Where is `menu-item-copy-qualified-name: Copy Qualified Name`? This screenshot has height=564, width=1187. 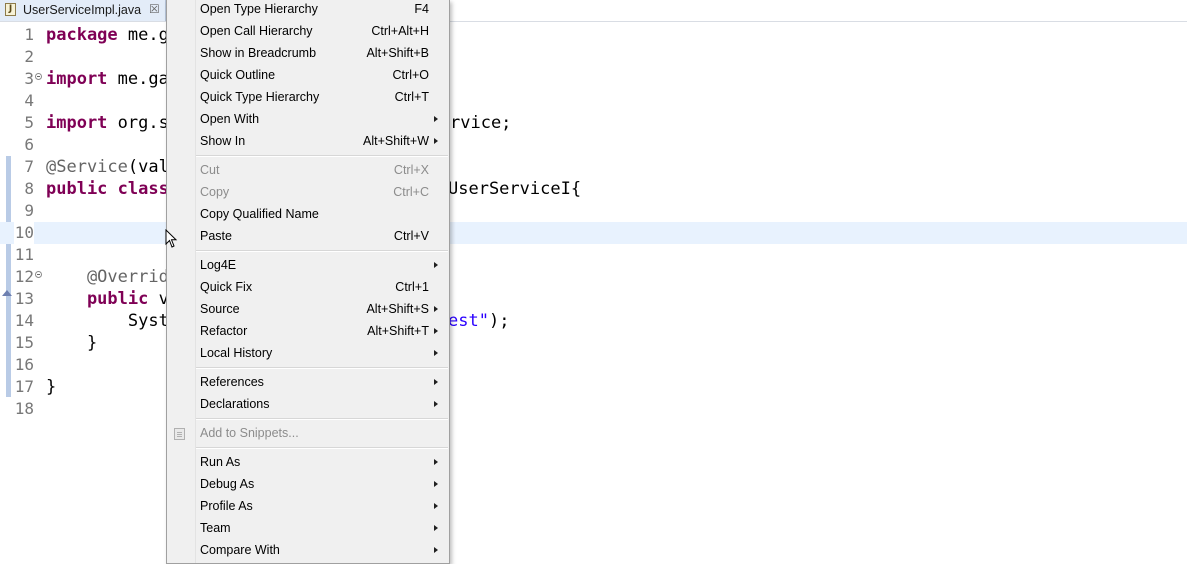 menu-item-copy-qualified-name: Copy Qualified Name is located at coordinates (308, 216).